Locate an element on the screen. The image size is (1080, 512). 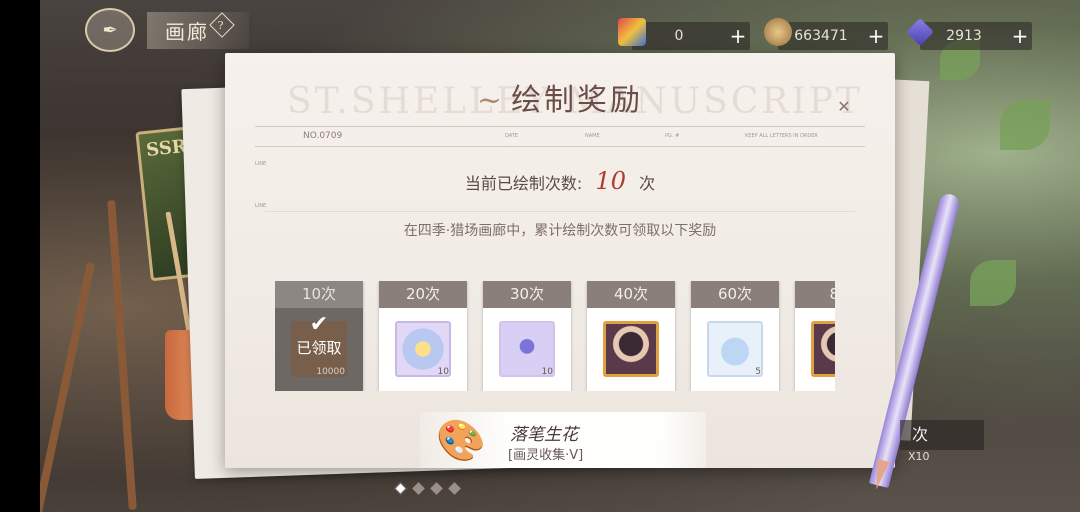
gallery-header: ✒ 画廊 ? is located at coordinates (167, 30).